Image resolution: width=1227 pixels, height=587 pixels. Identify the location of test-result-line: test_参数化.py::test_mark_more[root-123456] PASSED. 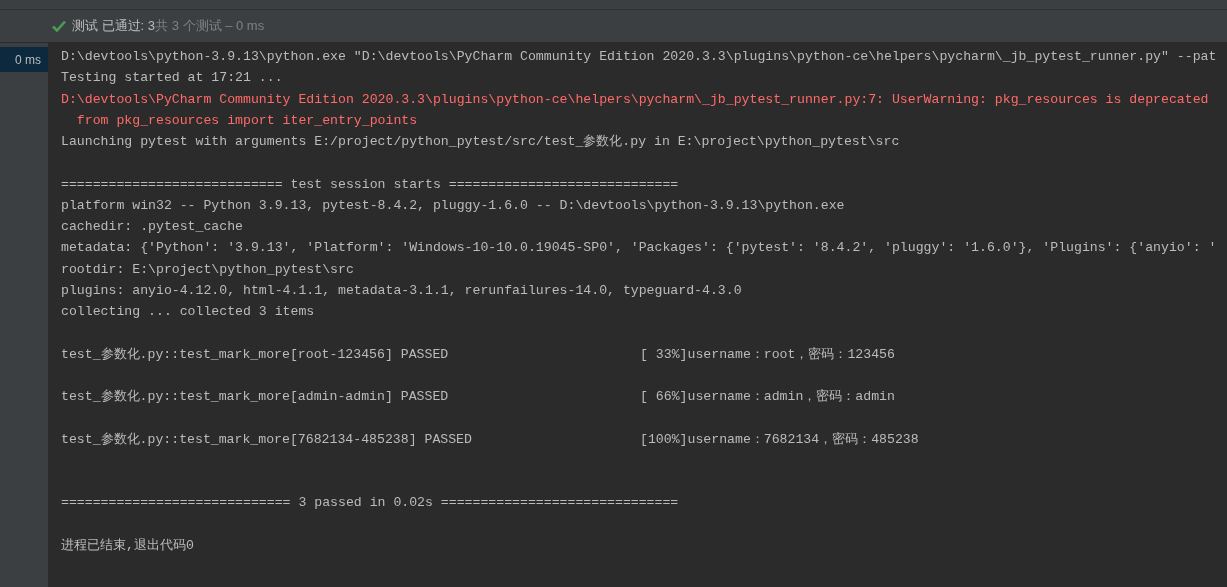
(255, 354).